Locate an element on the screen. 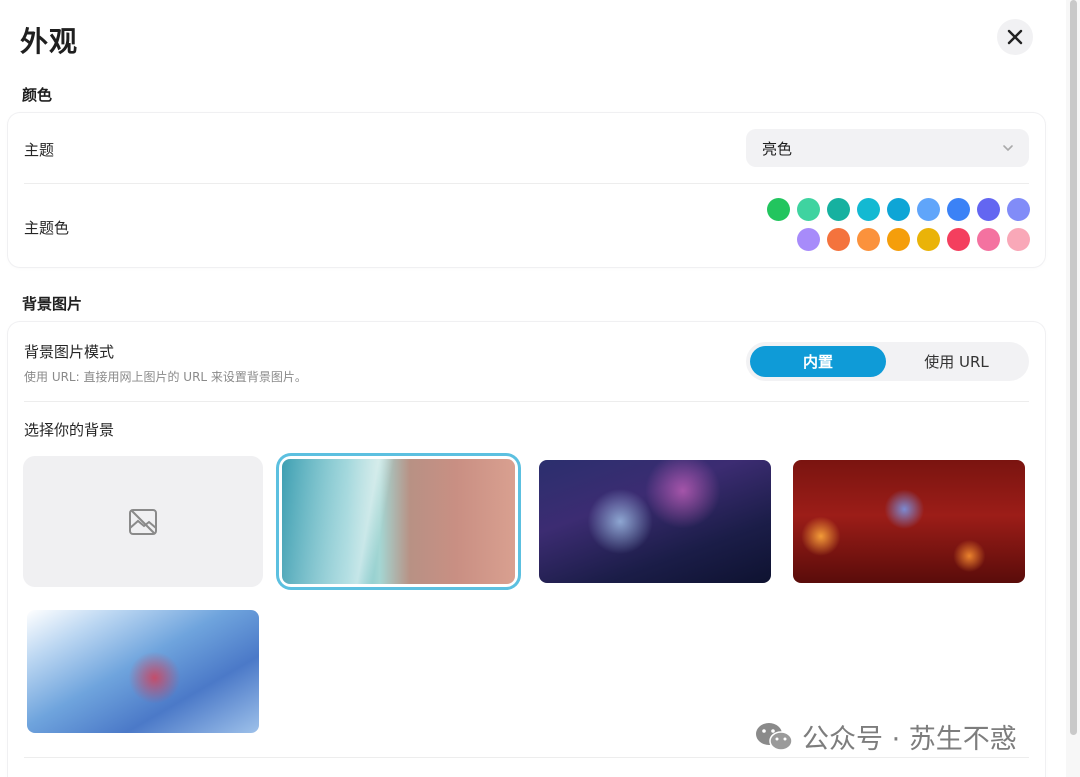 The width and height of the screenshot is (1080, 777). theme-select: 亮色 is located at coordinates (887, 148).